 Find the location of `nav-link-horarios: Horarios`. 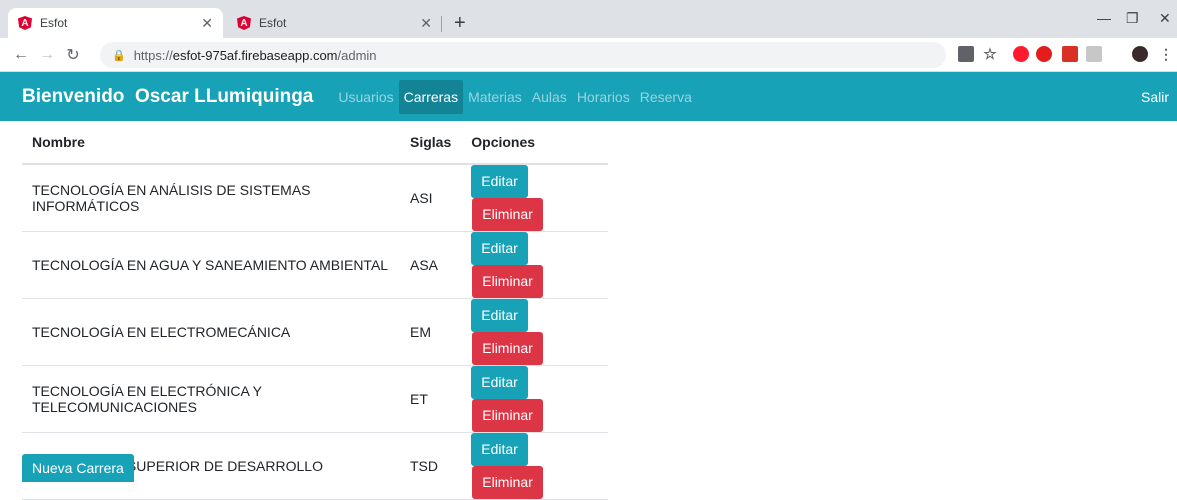

nav-link-horarios: Horarios is located at coordinates (603, 97).